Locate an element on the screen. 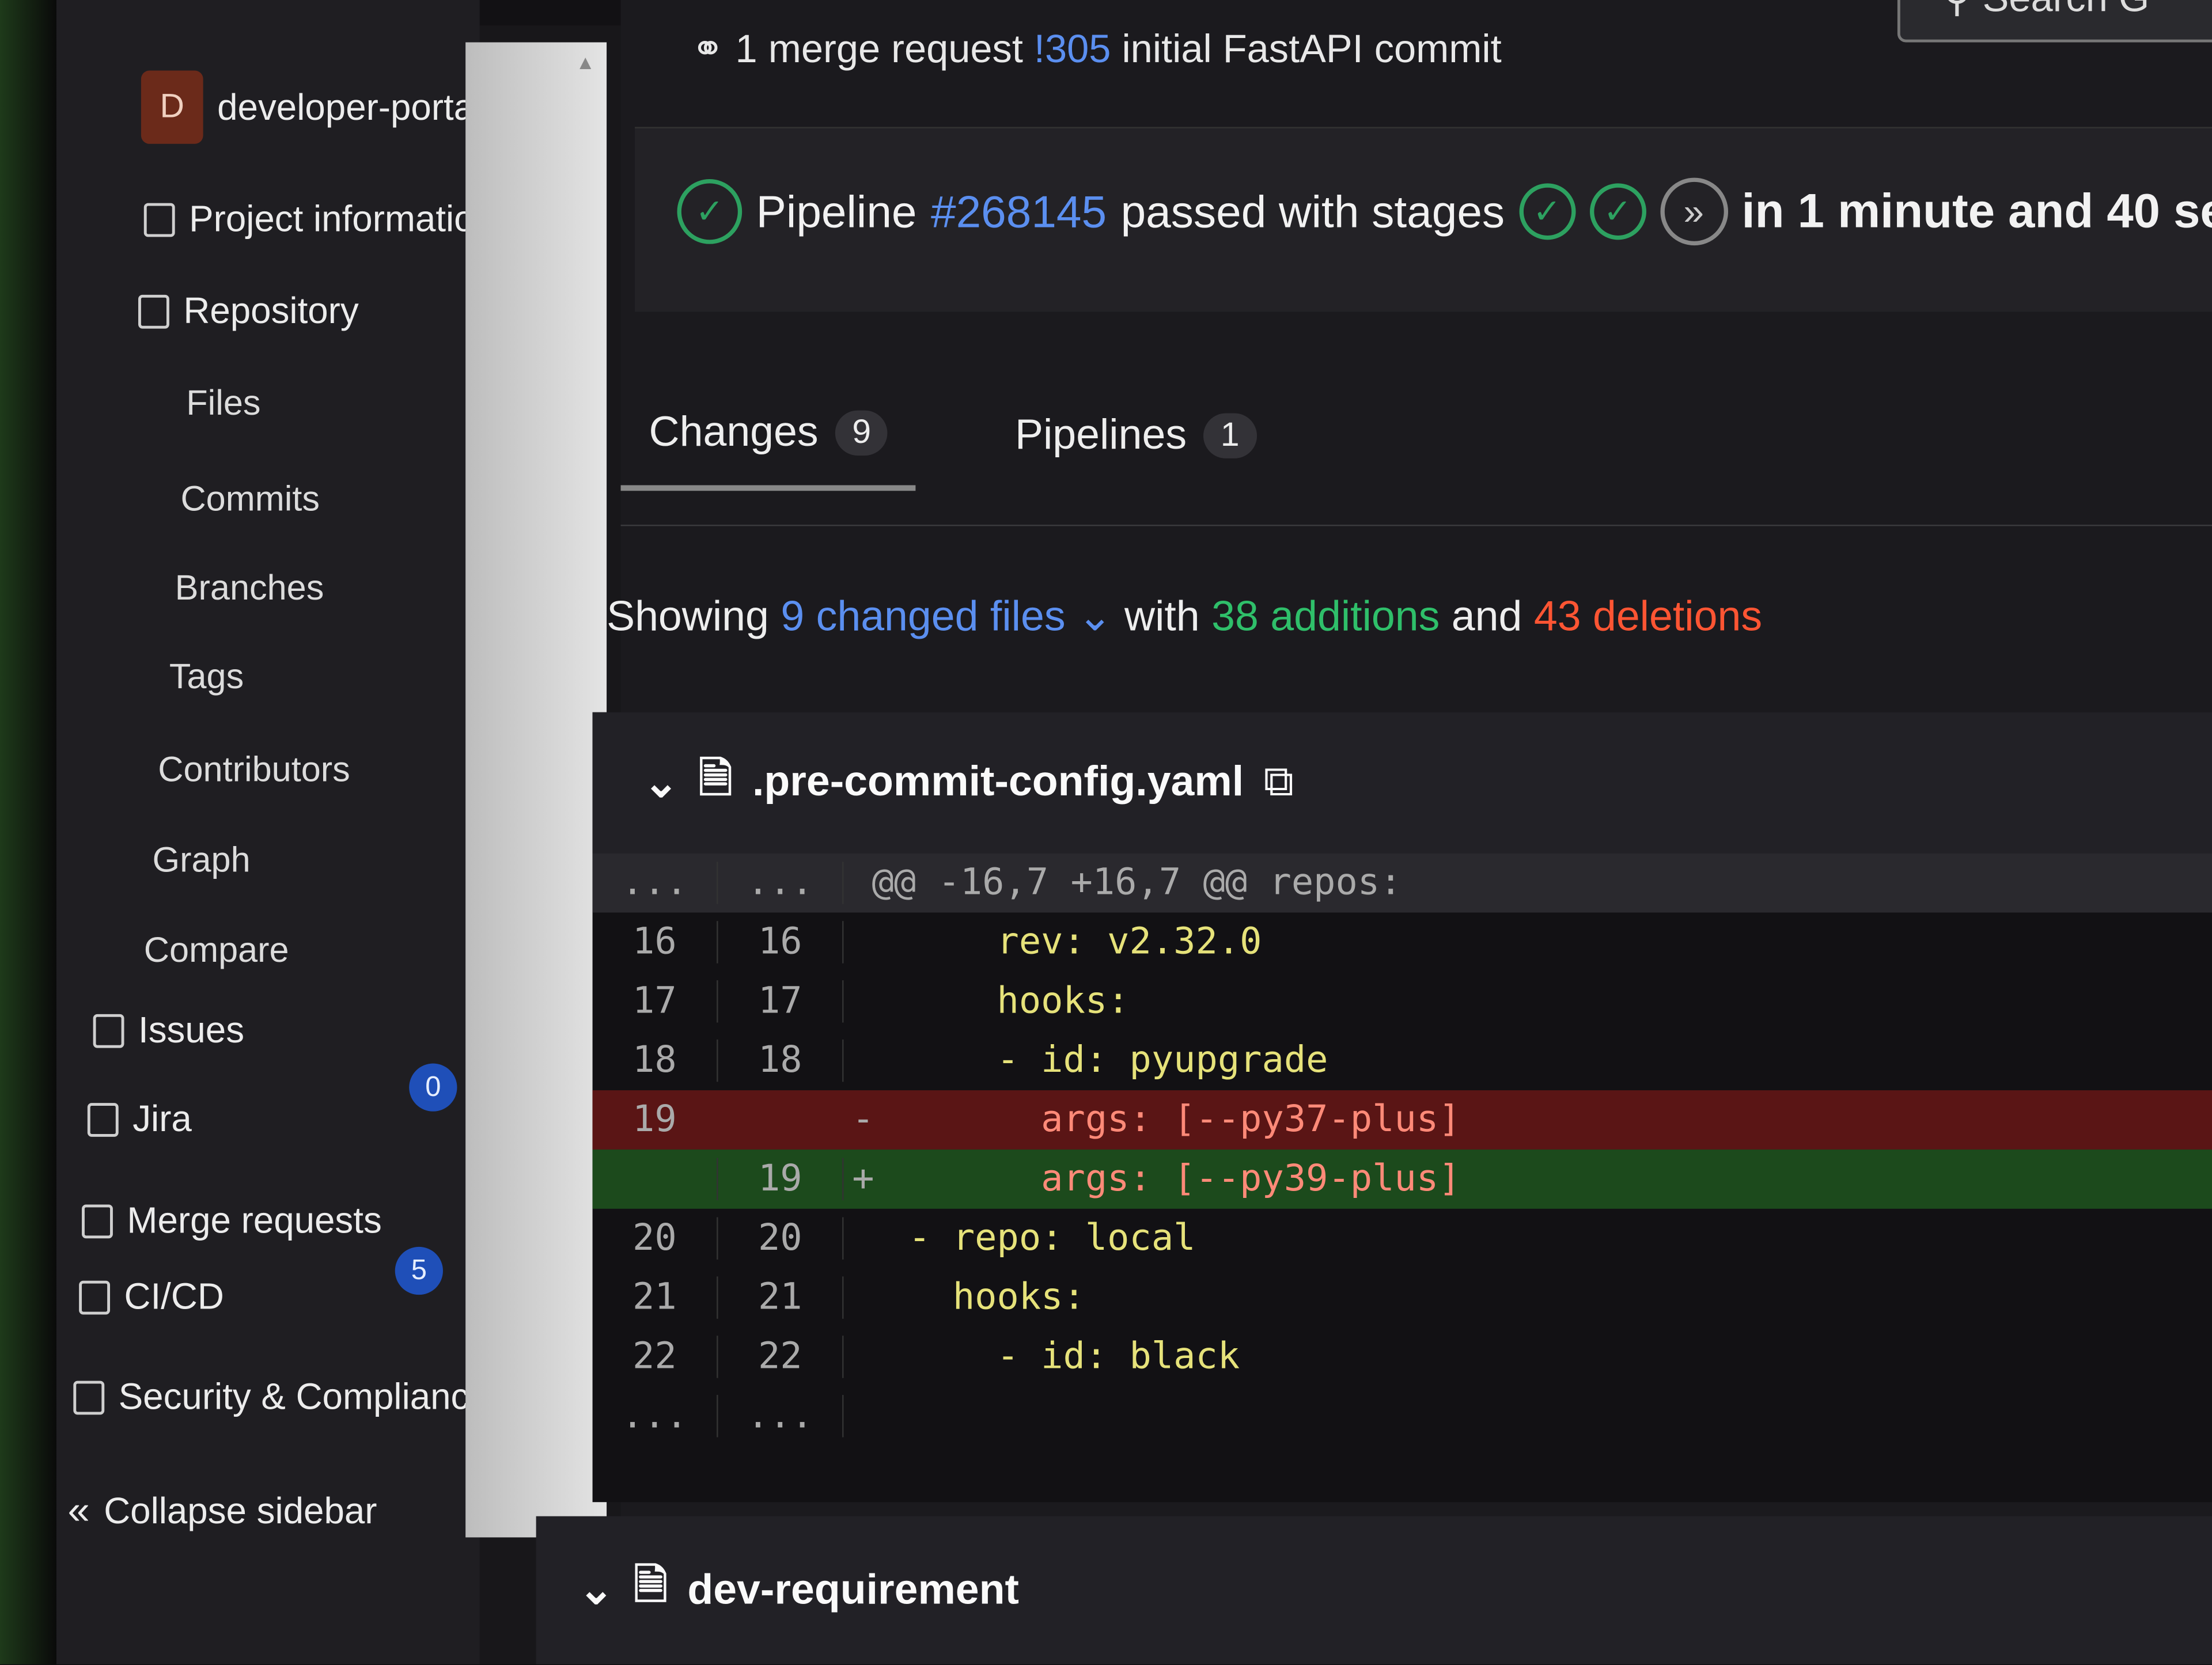 This screenshot has height=1665, width=2212. diff-line-ctx: 22 22 - id: black is located at coordinates (1402, 1357).